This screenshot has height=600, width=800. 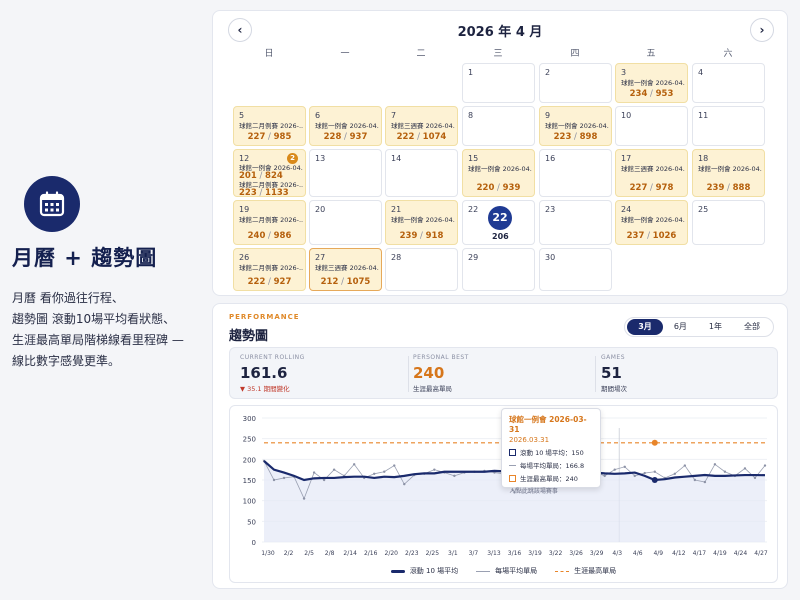 What do you see at coordinates (728, 83) in the screenshot?
I see `calendar-day-4: 4` at bounding box center [728, 83].